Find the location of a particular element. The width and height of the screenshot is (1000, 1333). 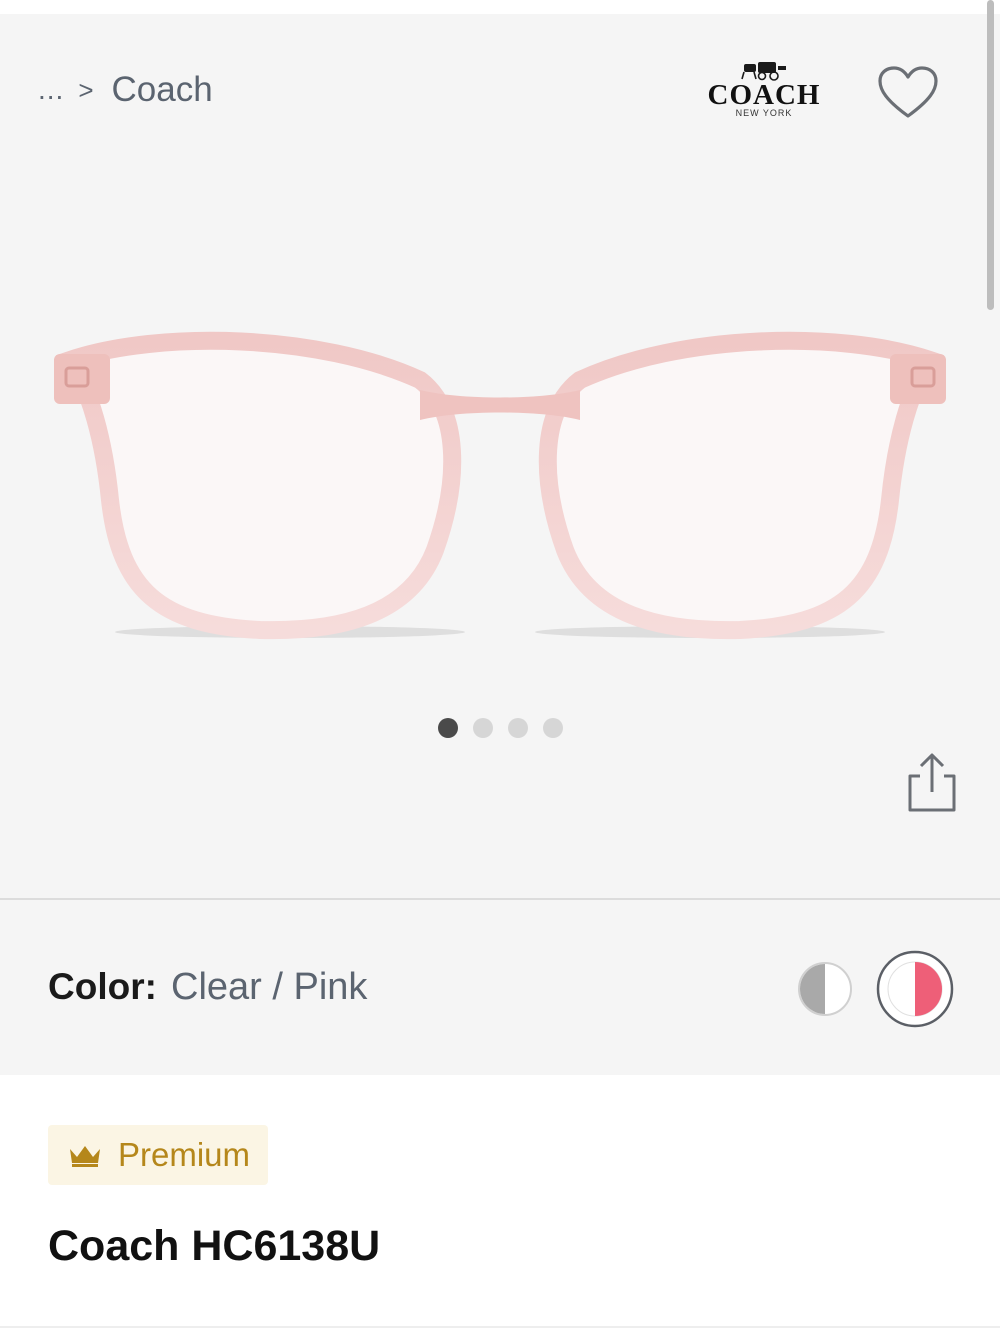

breadcrumb: ... > Coach is located at coordinates (125, 90).